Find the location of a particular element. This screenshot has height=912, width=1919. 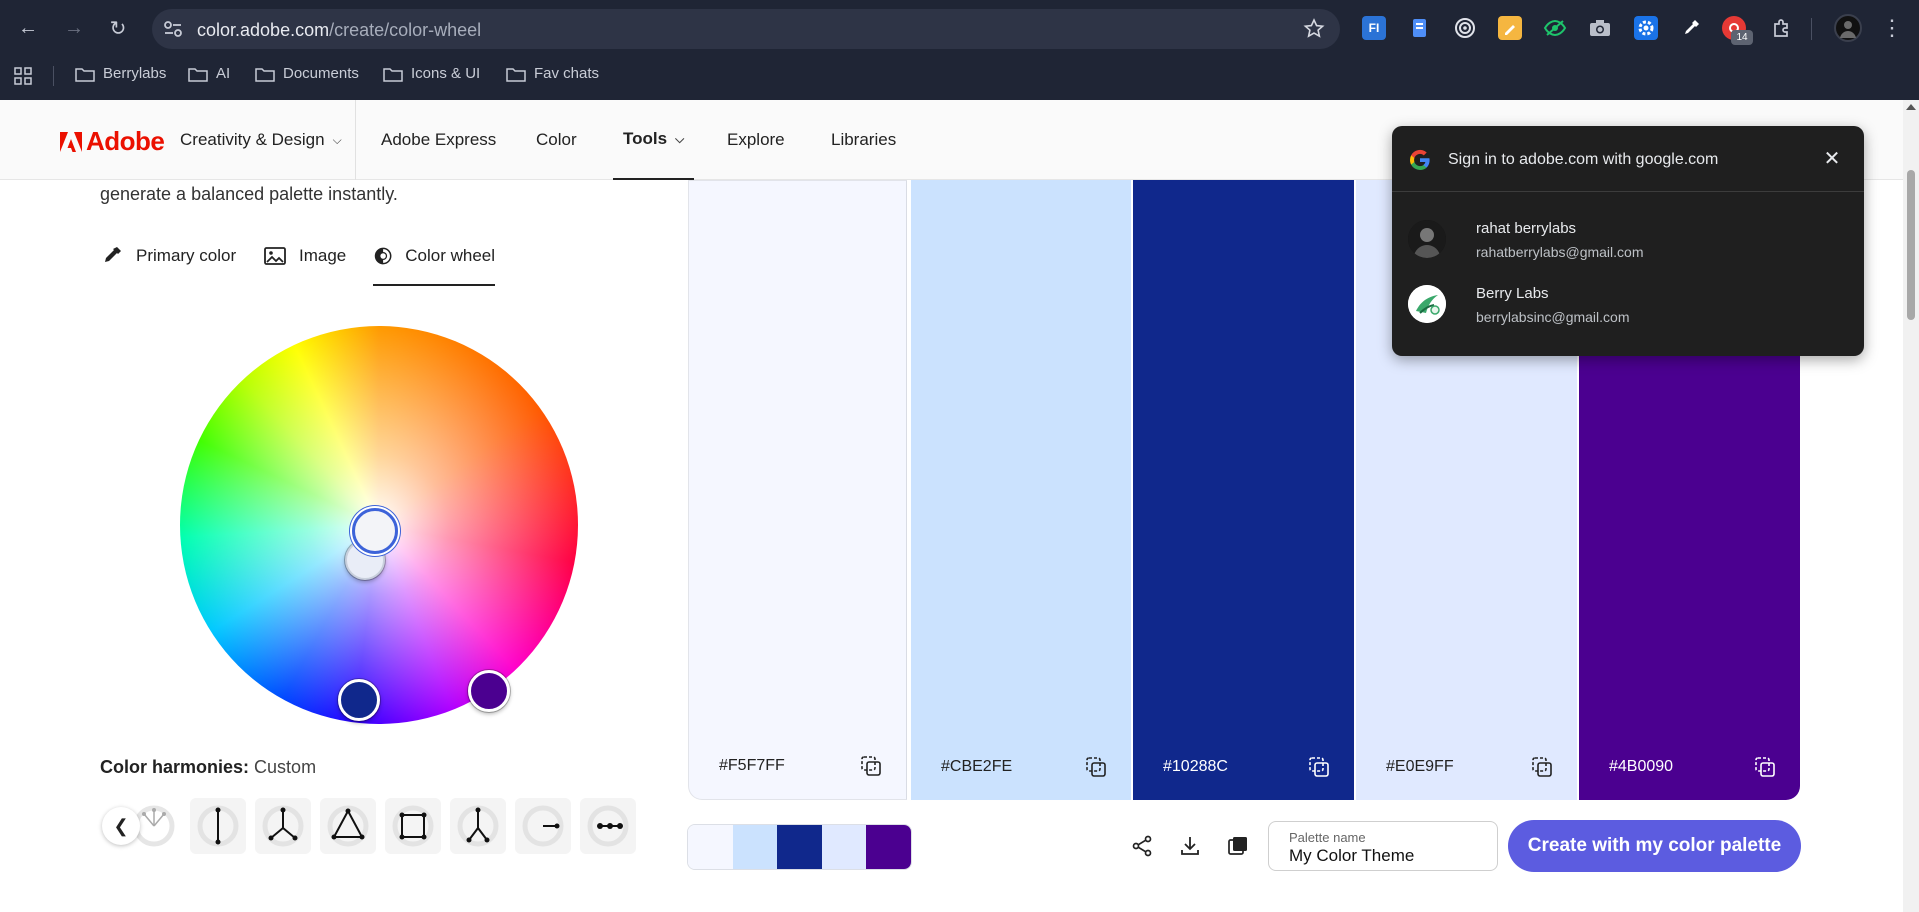

scroll-up-arrow-icon is located at coordinates (1911, 107).